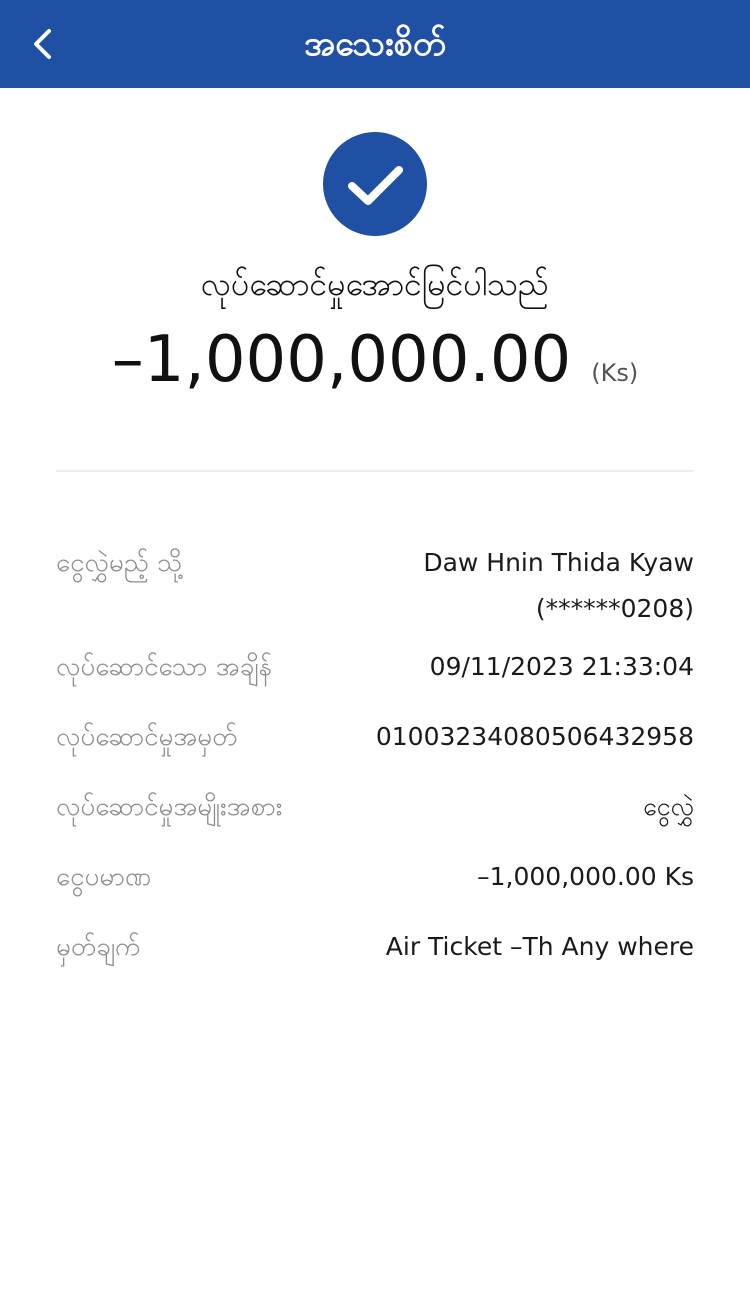  Describe the element at coordinates (147, 737) in the screenshot. I see `detail-label-transaction-id: လုပ်ဆောင်မှုအမှတ်` at that location.